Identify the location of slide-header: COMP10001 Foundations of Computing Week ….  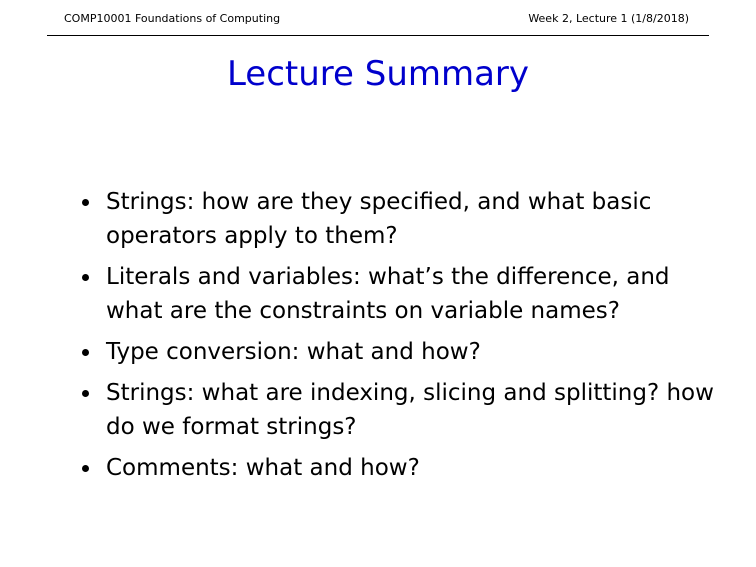
(378, 21).